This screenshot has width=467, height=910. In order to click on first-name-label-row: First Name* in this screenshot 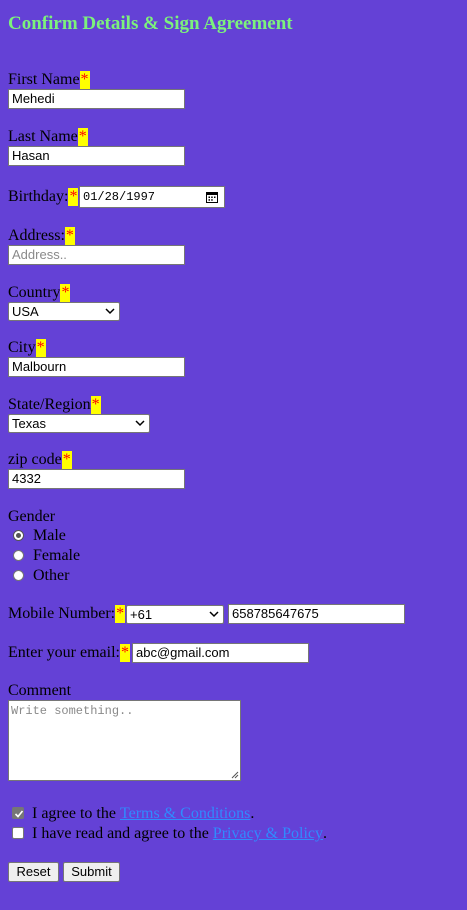, I will do `click(49, 80)`.